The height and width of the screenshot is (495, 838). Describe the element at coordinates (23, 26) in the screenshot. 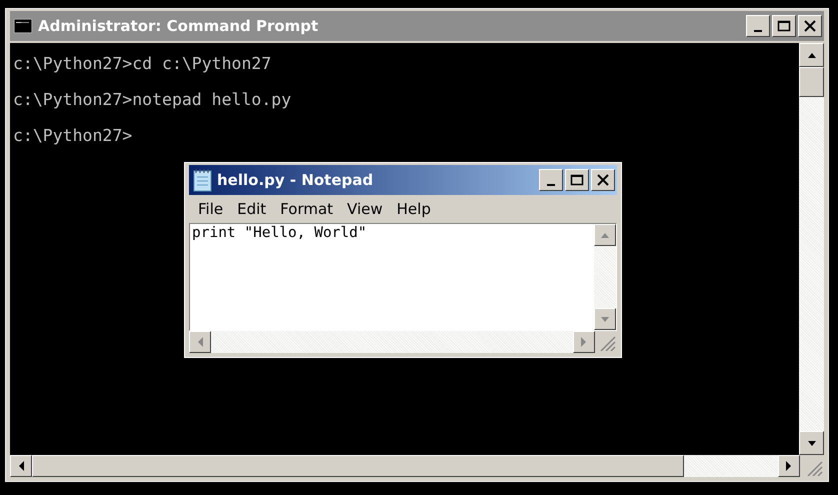

I see `console-icon` at that location.